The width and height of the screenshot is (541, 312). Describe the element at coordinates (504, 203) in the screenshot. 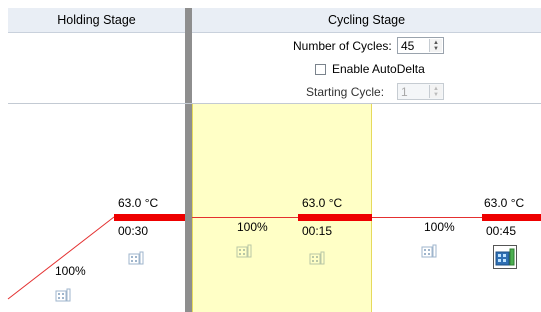

I see `step-temp-cycling-2: 63.0 °C` at that location.